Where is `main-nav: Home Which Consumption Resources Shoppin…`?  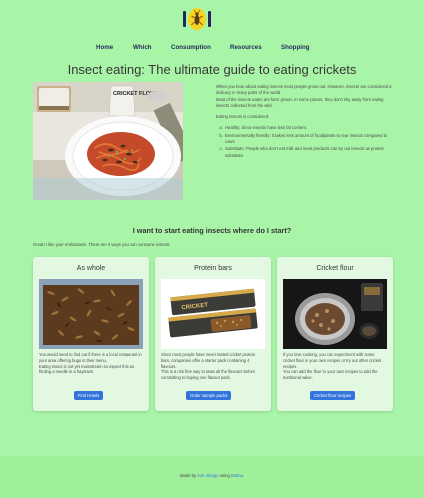
main-nav: Home Which Consumption Resources Shoppin… is located at coordinates (212, 49).